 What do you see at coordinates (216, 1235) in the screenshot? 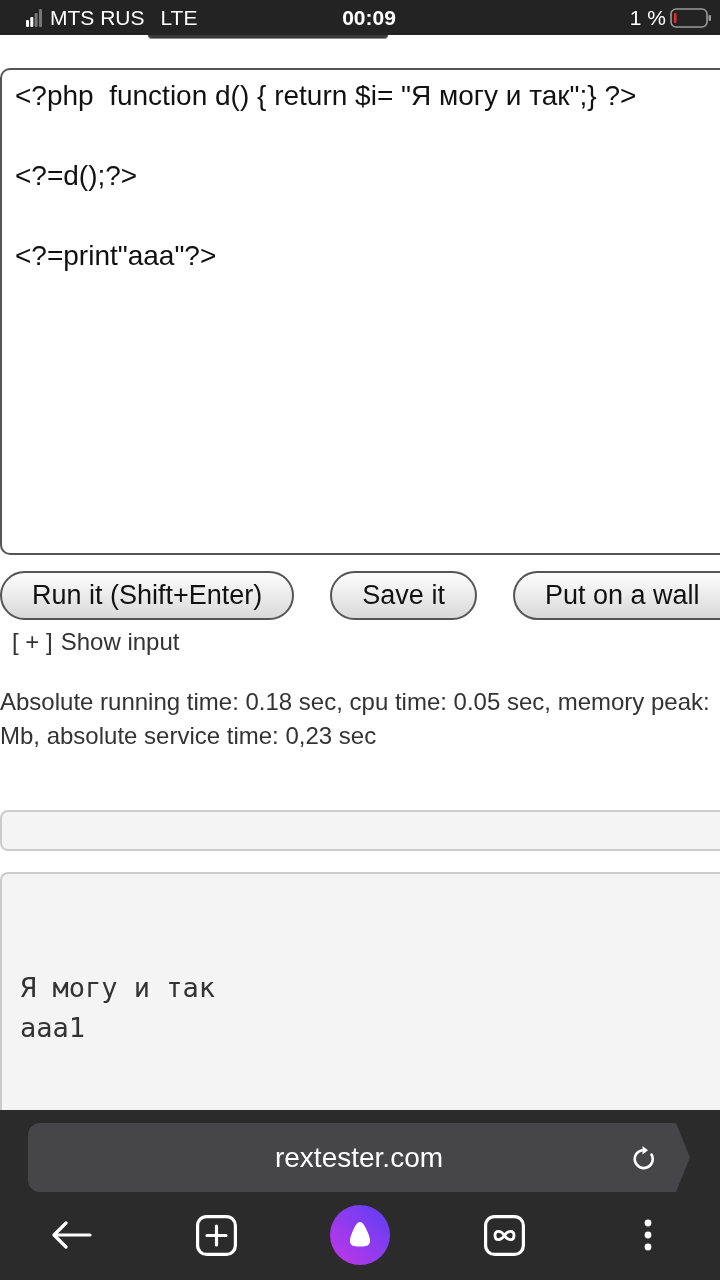
I see `new-tab-icon` at bounding box center [216, 1235].